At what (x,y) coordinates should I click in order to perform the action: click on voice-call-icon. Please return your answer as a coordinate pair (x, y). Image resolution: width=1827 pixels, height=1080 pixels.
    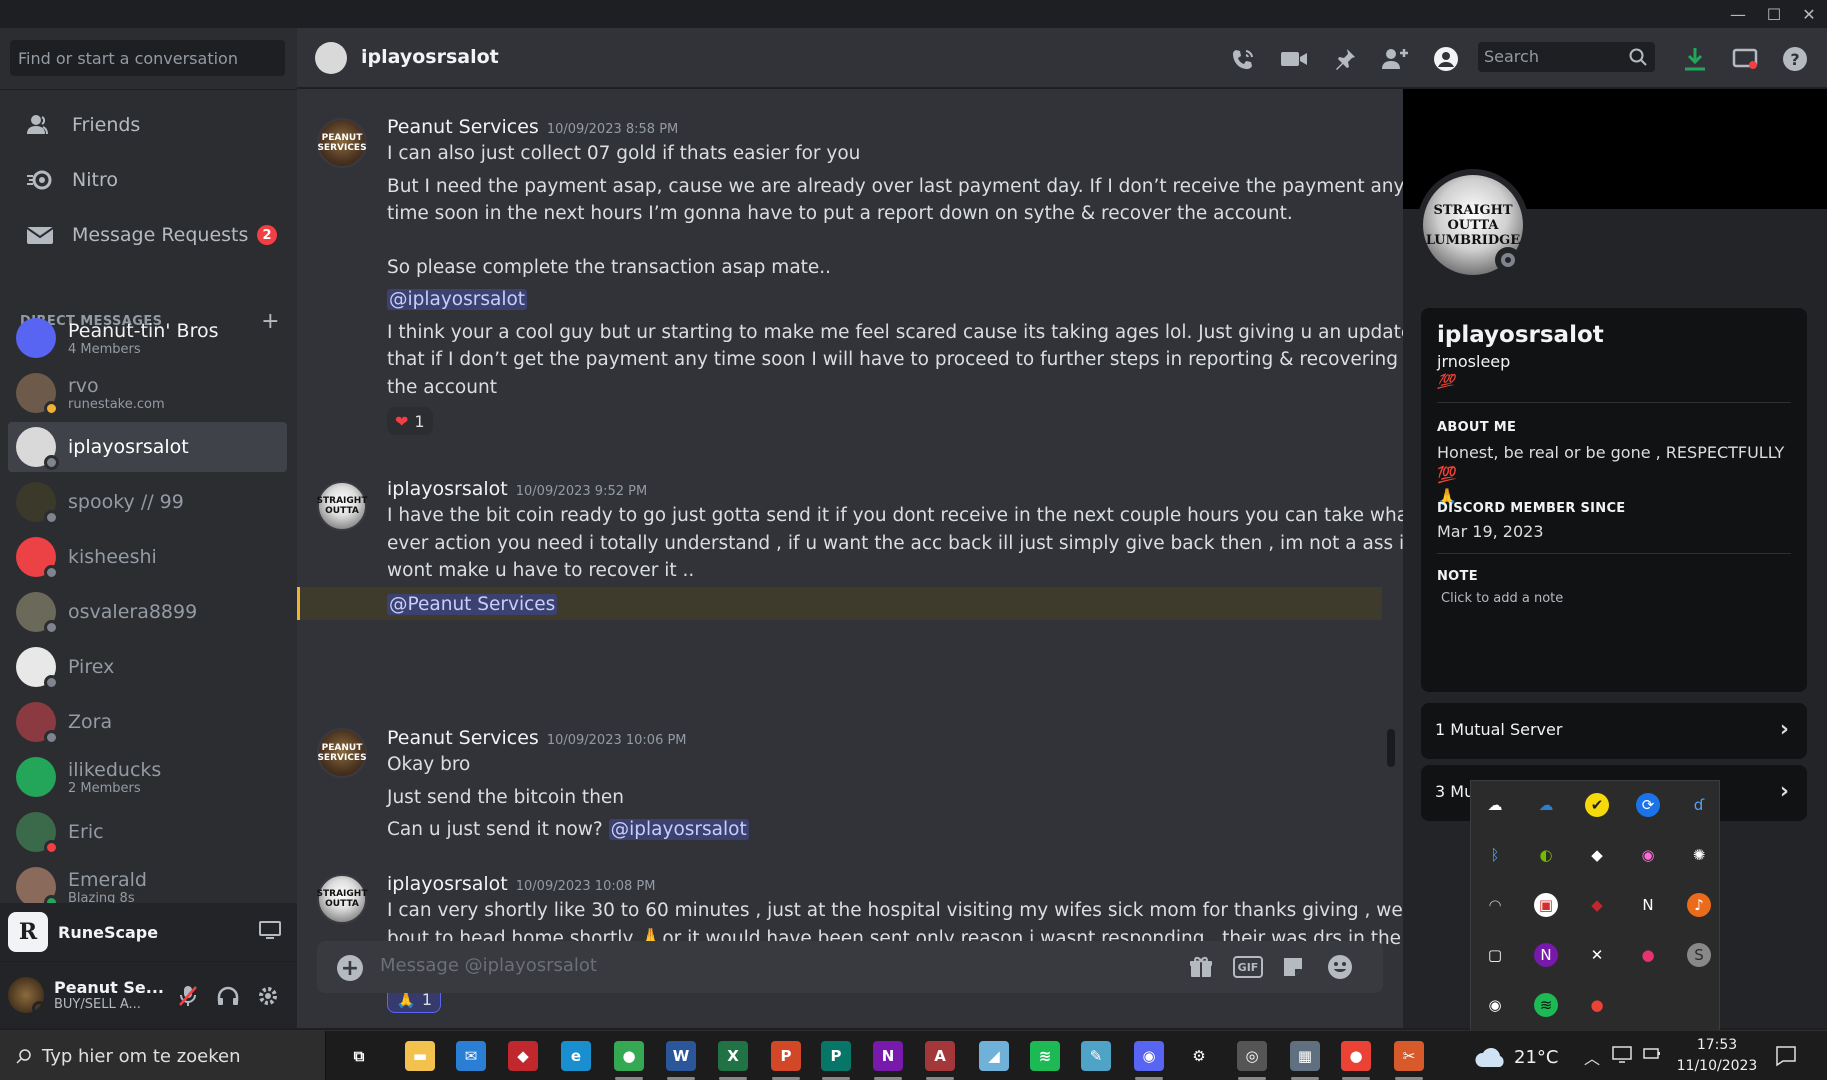
    Looking at the image, I should click on (1243, 59).